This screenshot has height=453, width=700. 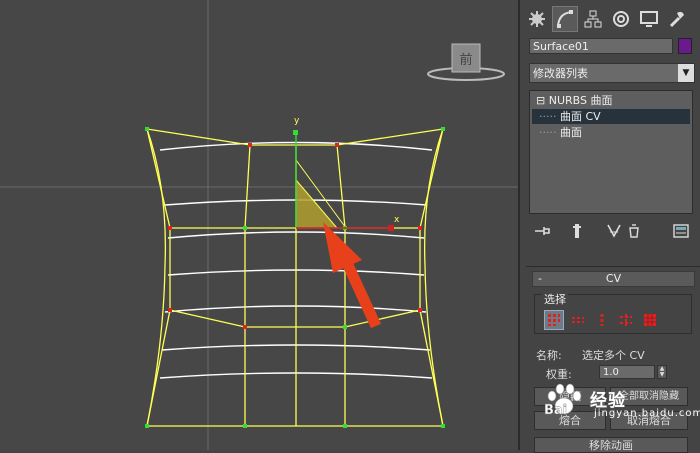 What do you see at coordinates (613, 100) in the screenshot?
I see `stack-item-nurbs-surface: ⊟ NURBS 曲面` at bounding box center [613, 100].